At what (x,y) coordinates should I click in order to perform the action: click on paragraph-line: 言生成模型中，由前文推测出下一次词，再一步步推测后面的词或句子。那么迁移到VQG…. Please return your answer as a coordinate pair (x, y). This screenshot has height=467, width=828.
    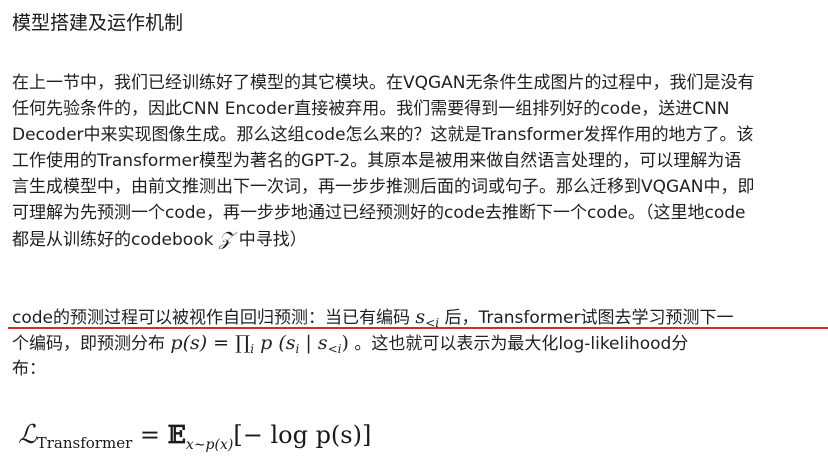
    Looking at the image, I should click on (383, 187).